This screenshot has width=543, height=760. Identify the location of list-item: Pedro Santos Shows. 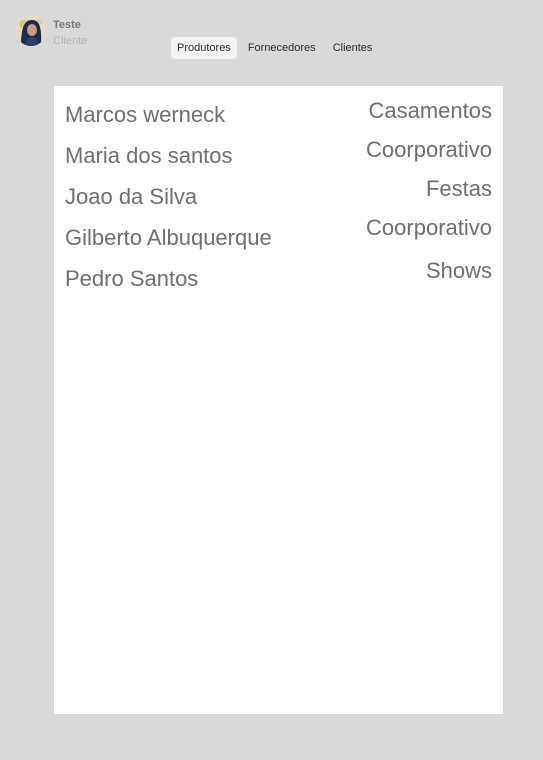
(278, 275).